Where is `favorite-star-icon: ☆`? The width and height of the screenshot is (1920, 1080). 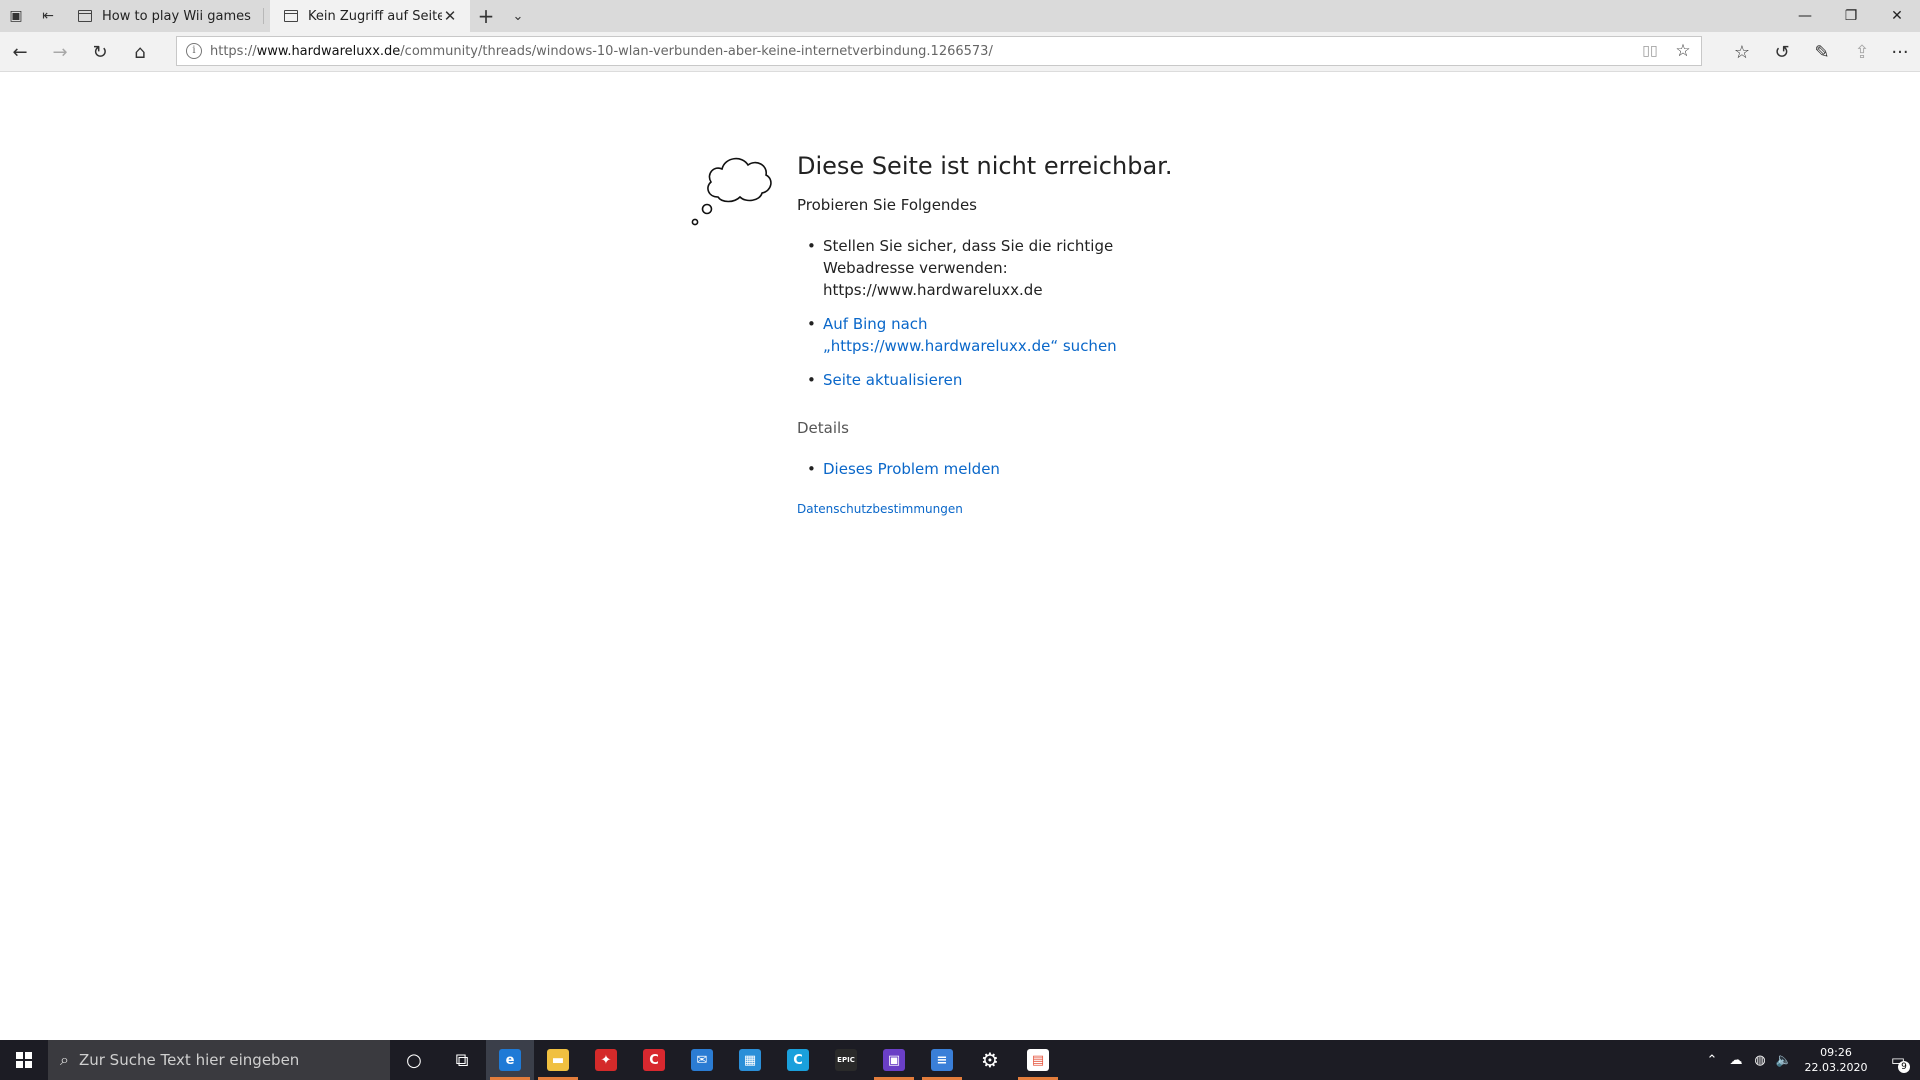 favorite-star-icon: ☆ is located at coordinates (1683, 51).